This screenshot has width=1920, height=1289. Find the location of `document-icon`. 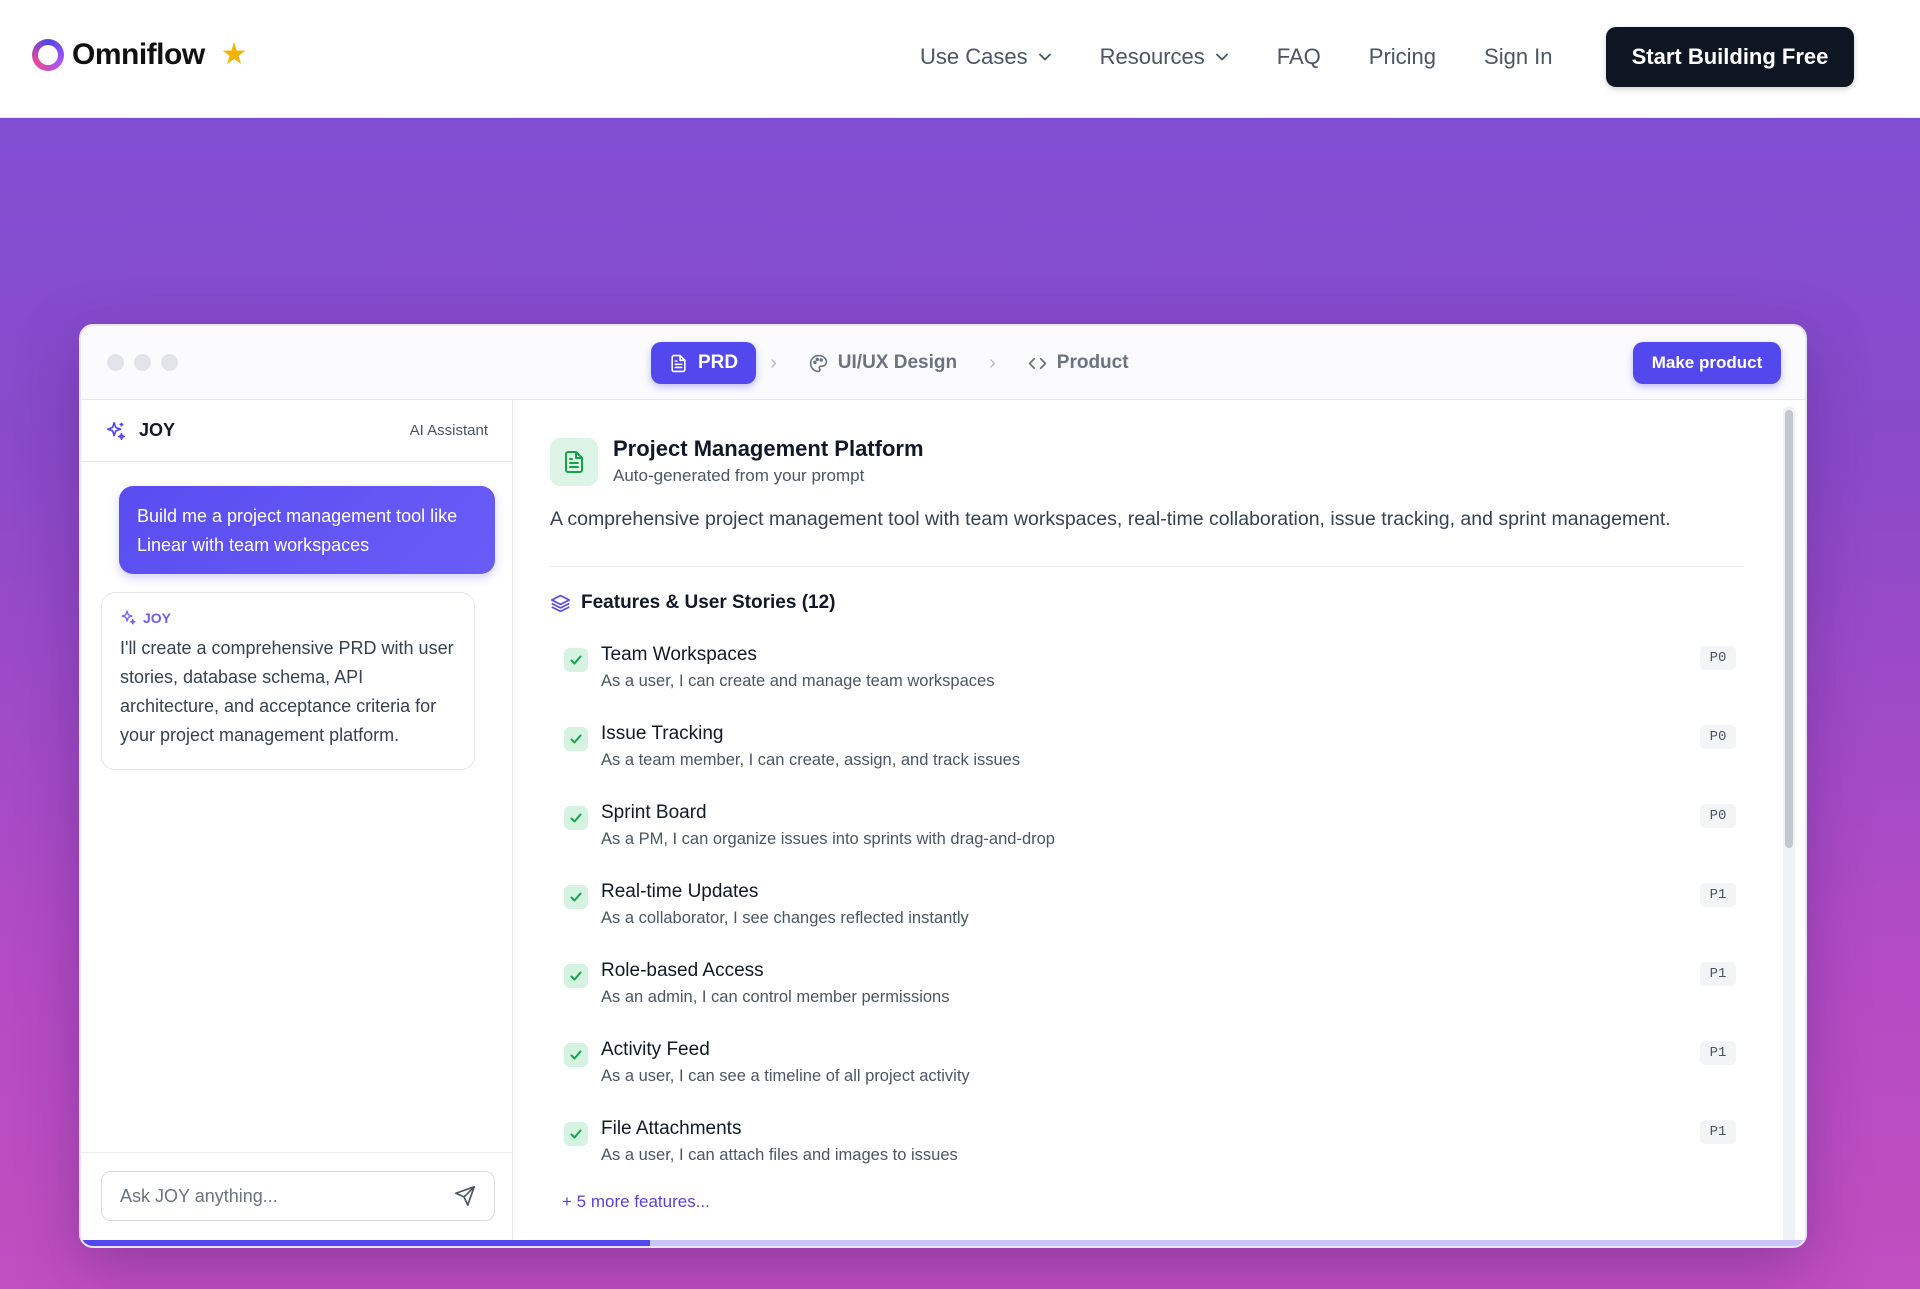

document-icon is located at coordinates (574, 462).